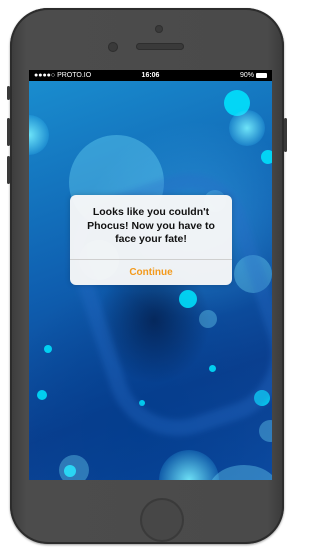 This screenshot has height=548, width=320. Describe the element at coordinates (160, 46) in the screenshot. I see `earpiece-speaker` at that location.